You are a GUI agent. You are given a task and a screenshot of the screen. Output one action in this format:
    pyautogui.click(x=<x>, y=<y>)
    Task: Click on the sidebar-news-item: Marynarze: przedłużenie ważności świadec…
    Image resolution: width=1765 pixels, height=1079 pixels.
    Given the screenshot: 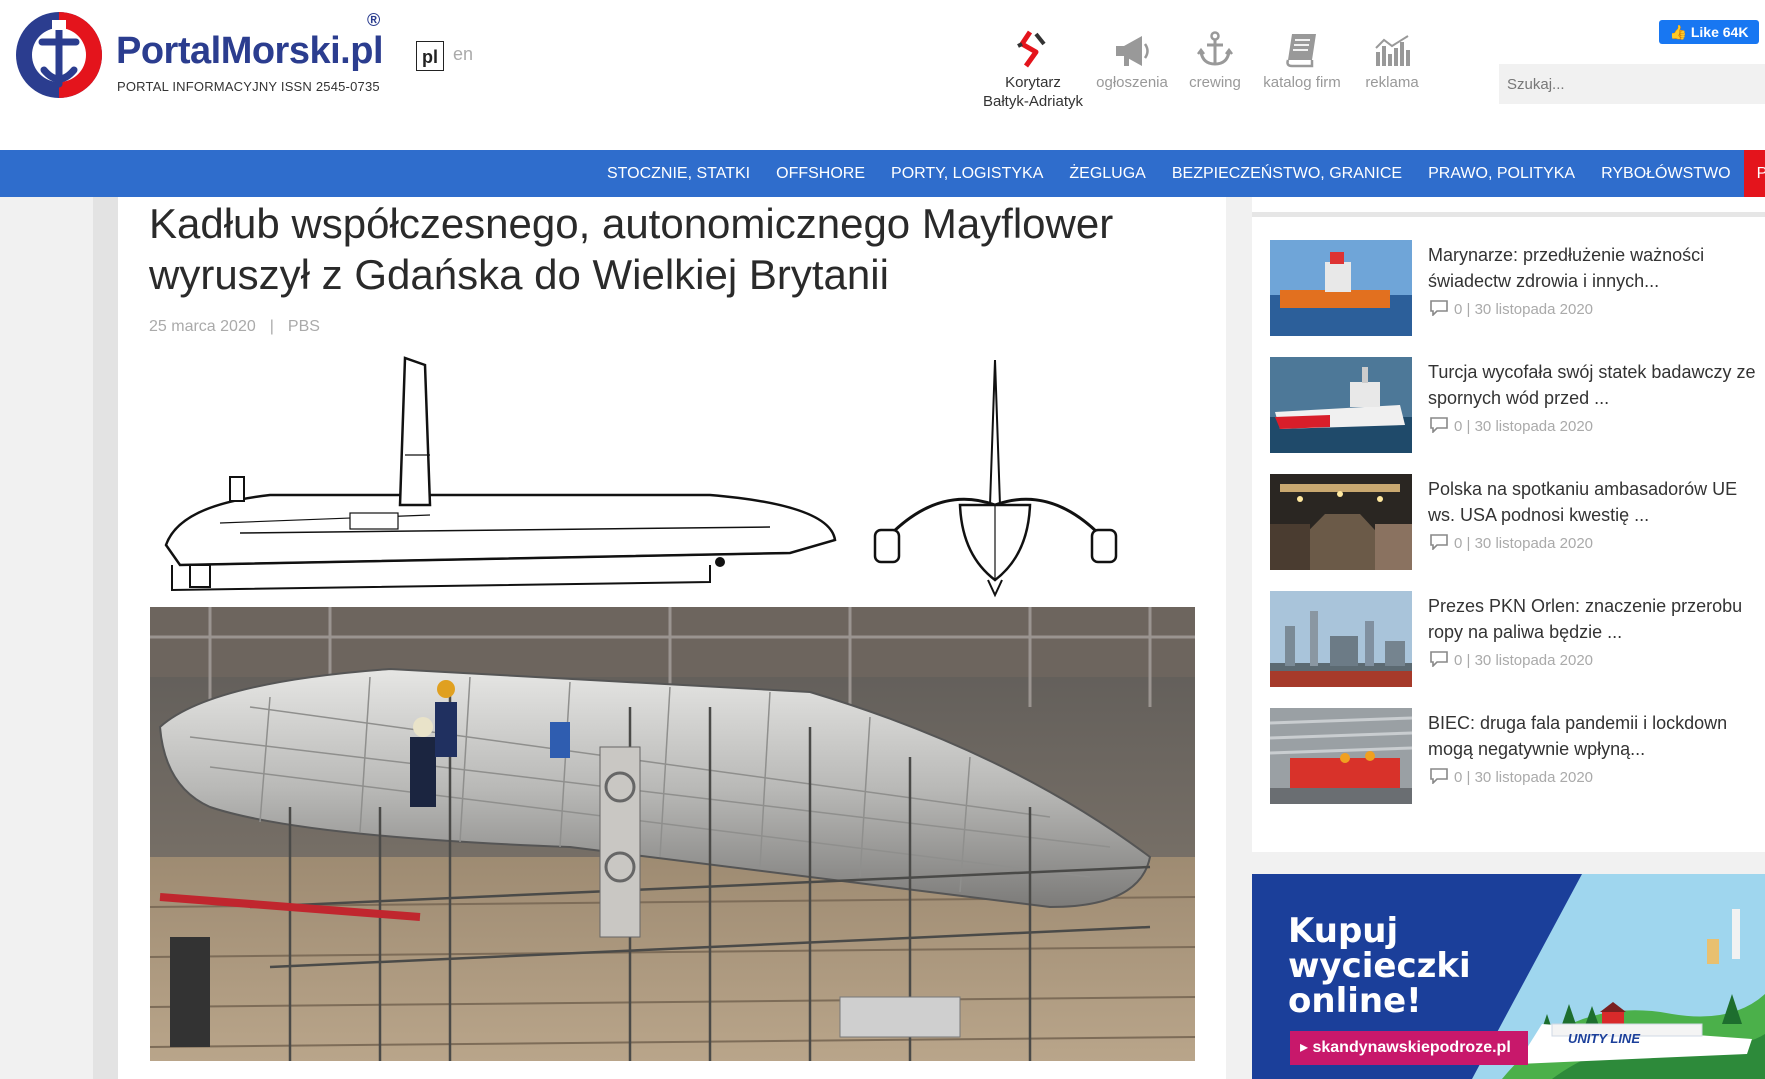 What is the action you would take?
    pyautogui.click(x=1517, y=290)
    